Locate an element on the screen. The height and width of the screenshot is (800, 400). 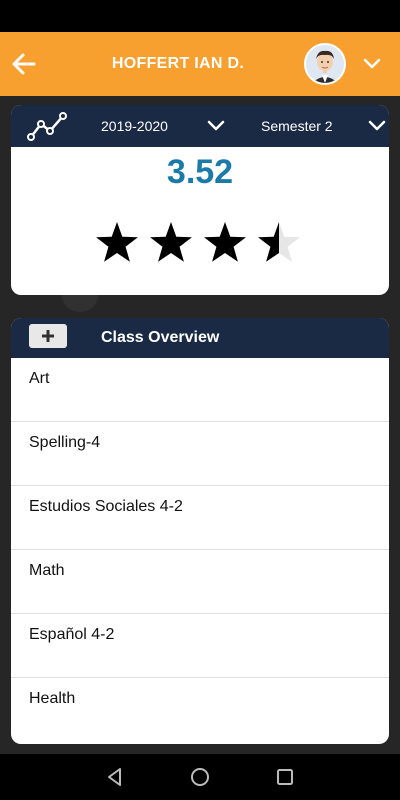
class-item: Estudios Sociales 4-2 is located at coordinates (200, 518).